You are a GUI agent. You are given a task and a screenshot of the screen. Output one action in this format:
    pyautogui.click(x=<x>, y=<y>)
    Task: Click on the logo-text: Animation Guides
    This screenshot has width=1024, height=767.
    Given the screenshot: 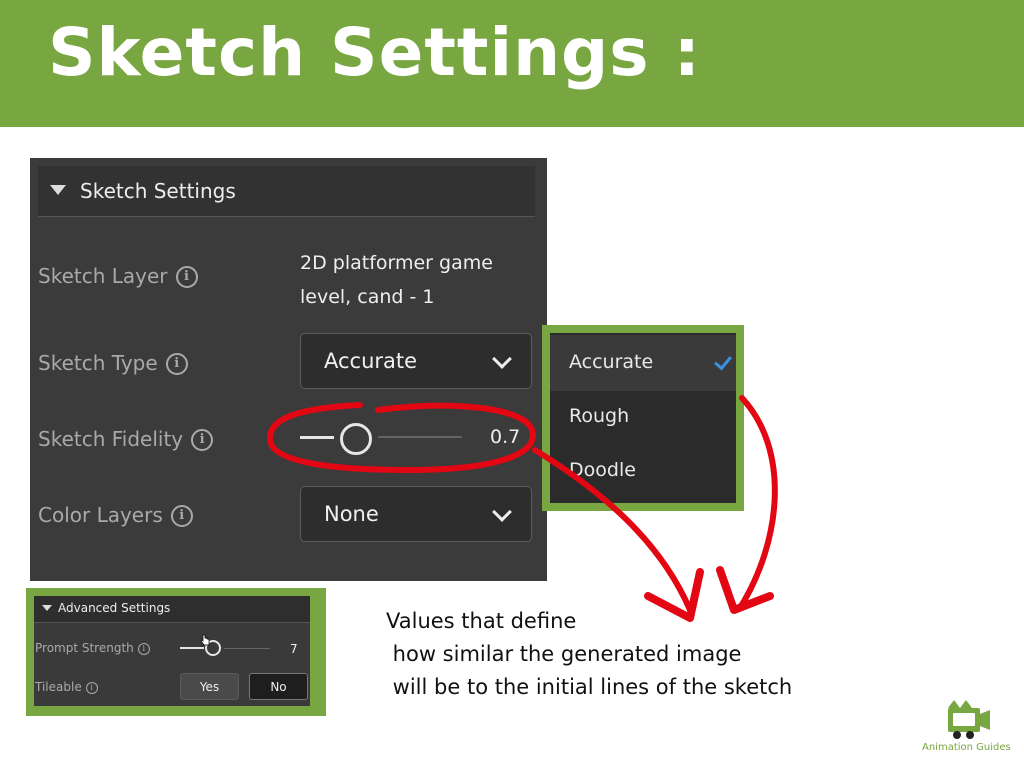 What is the action you would take?
    pyautogui.click(x=966, y=747)
    